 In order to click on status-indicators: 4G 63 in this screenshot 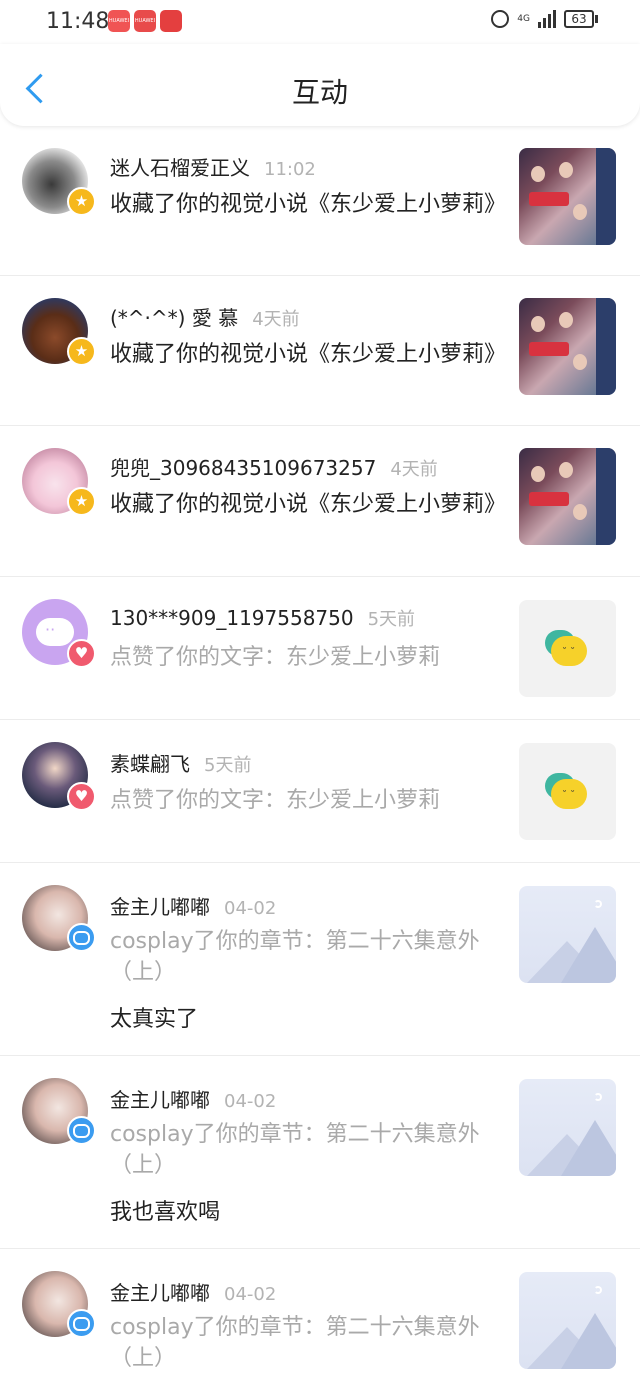, I will do `click(544, 19)`.